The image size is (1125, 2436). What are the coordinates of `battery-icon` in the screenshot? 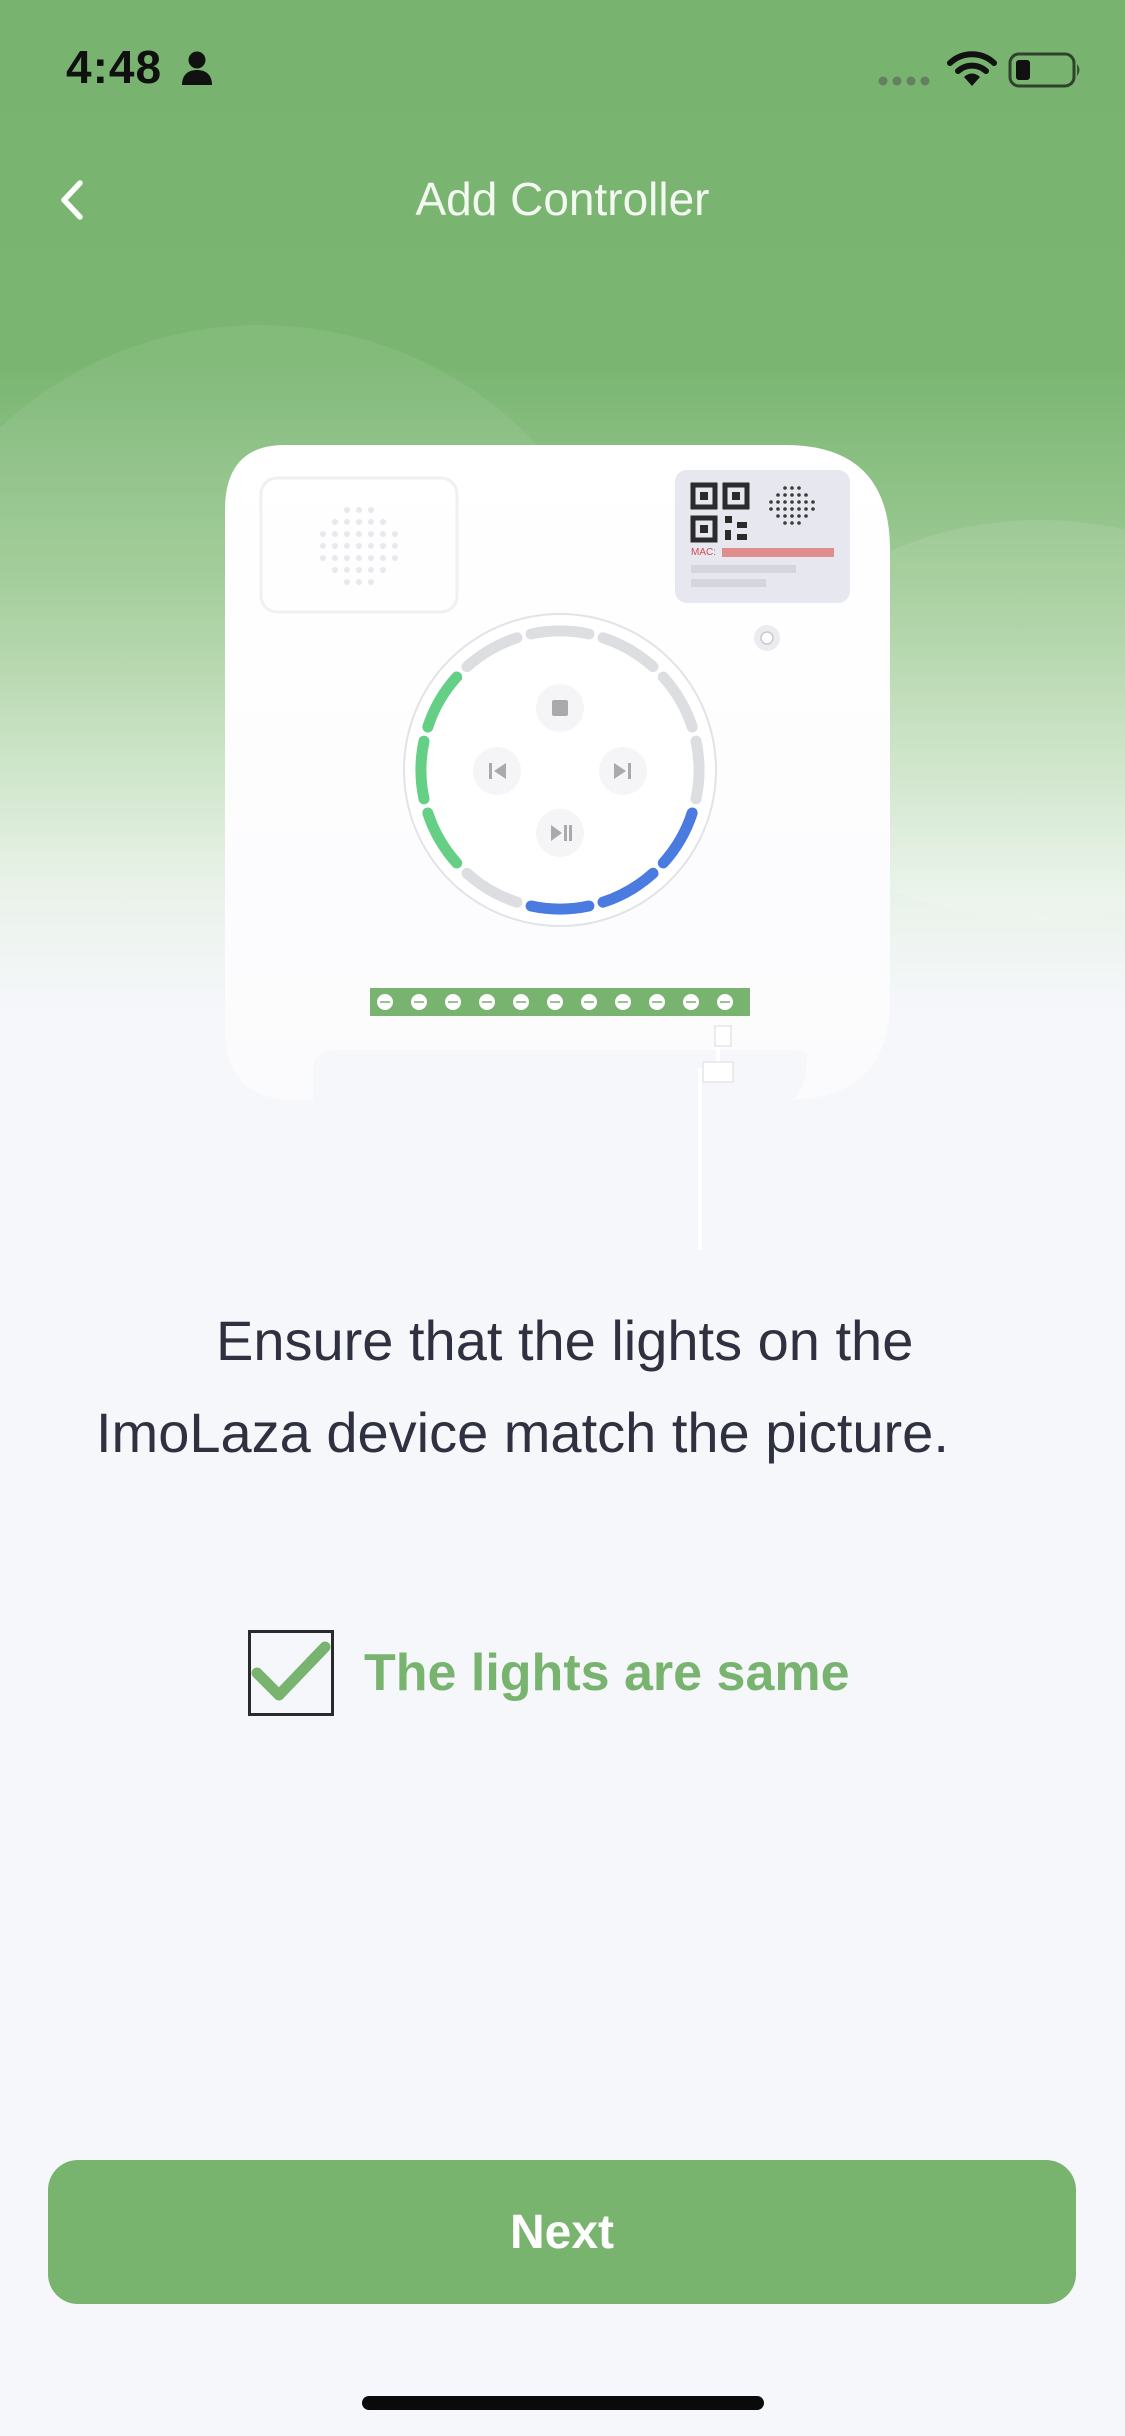 It's located at (1044, 70).